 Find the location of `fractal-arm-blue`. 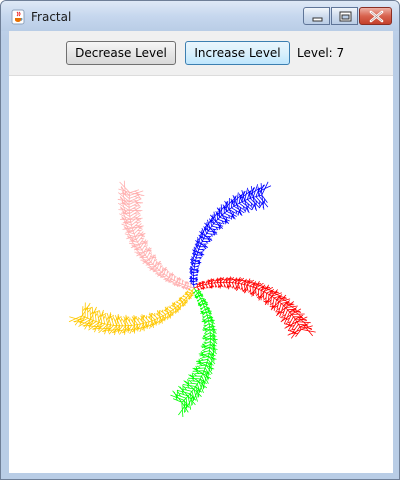

fractal-arm-blue is located at coordinates (230, 235).